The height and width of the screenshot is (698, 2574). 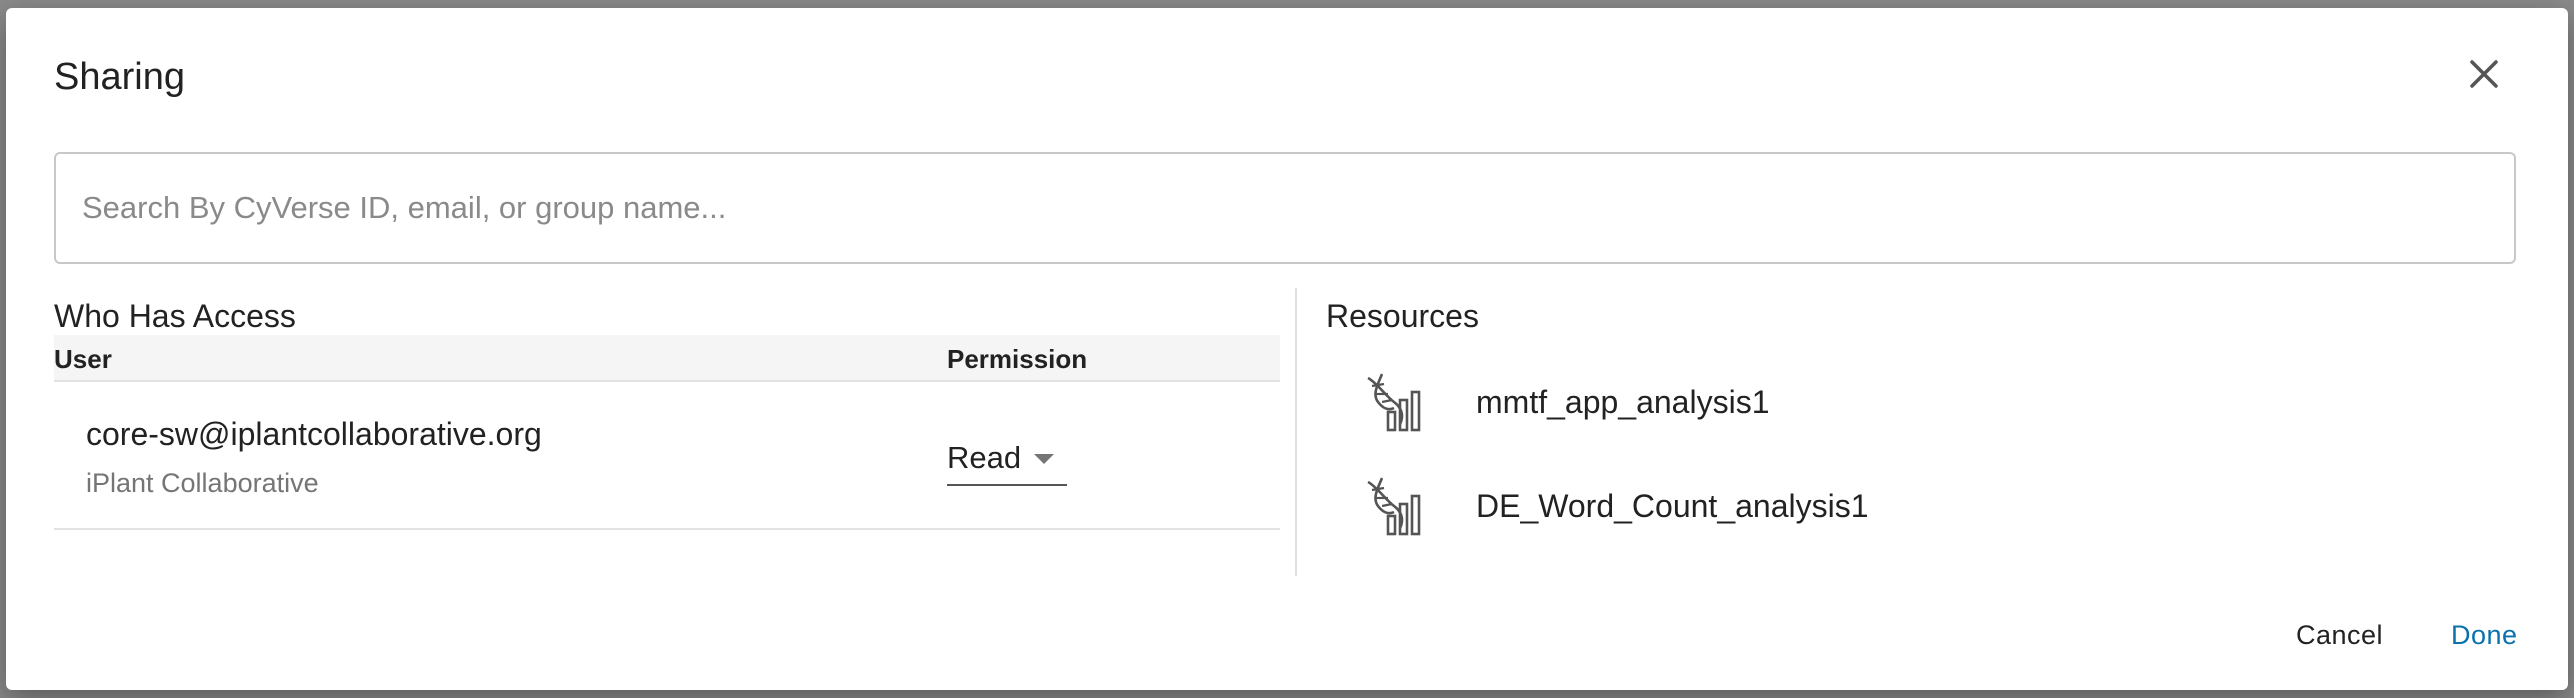 I want to click on search-input, so click(x=1285, y=208).